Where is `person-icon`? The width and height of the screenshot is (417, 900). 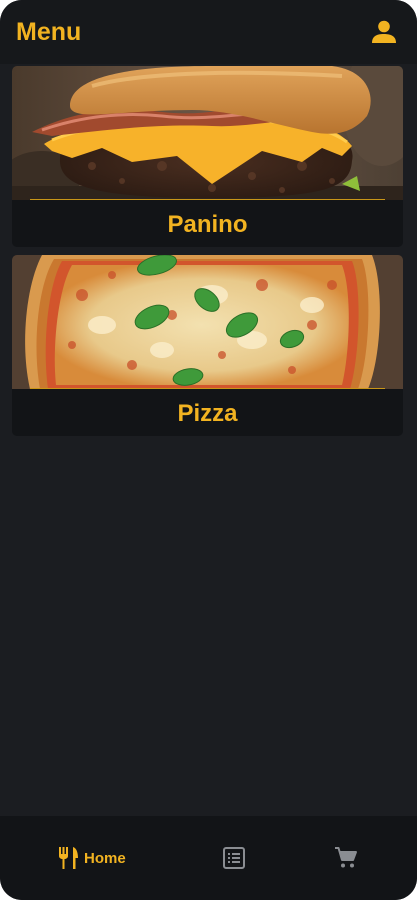
person-icon is located at coordinates (384, 31).